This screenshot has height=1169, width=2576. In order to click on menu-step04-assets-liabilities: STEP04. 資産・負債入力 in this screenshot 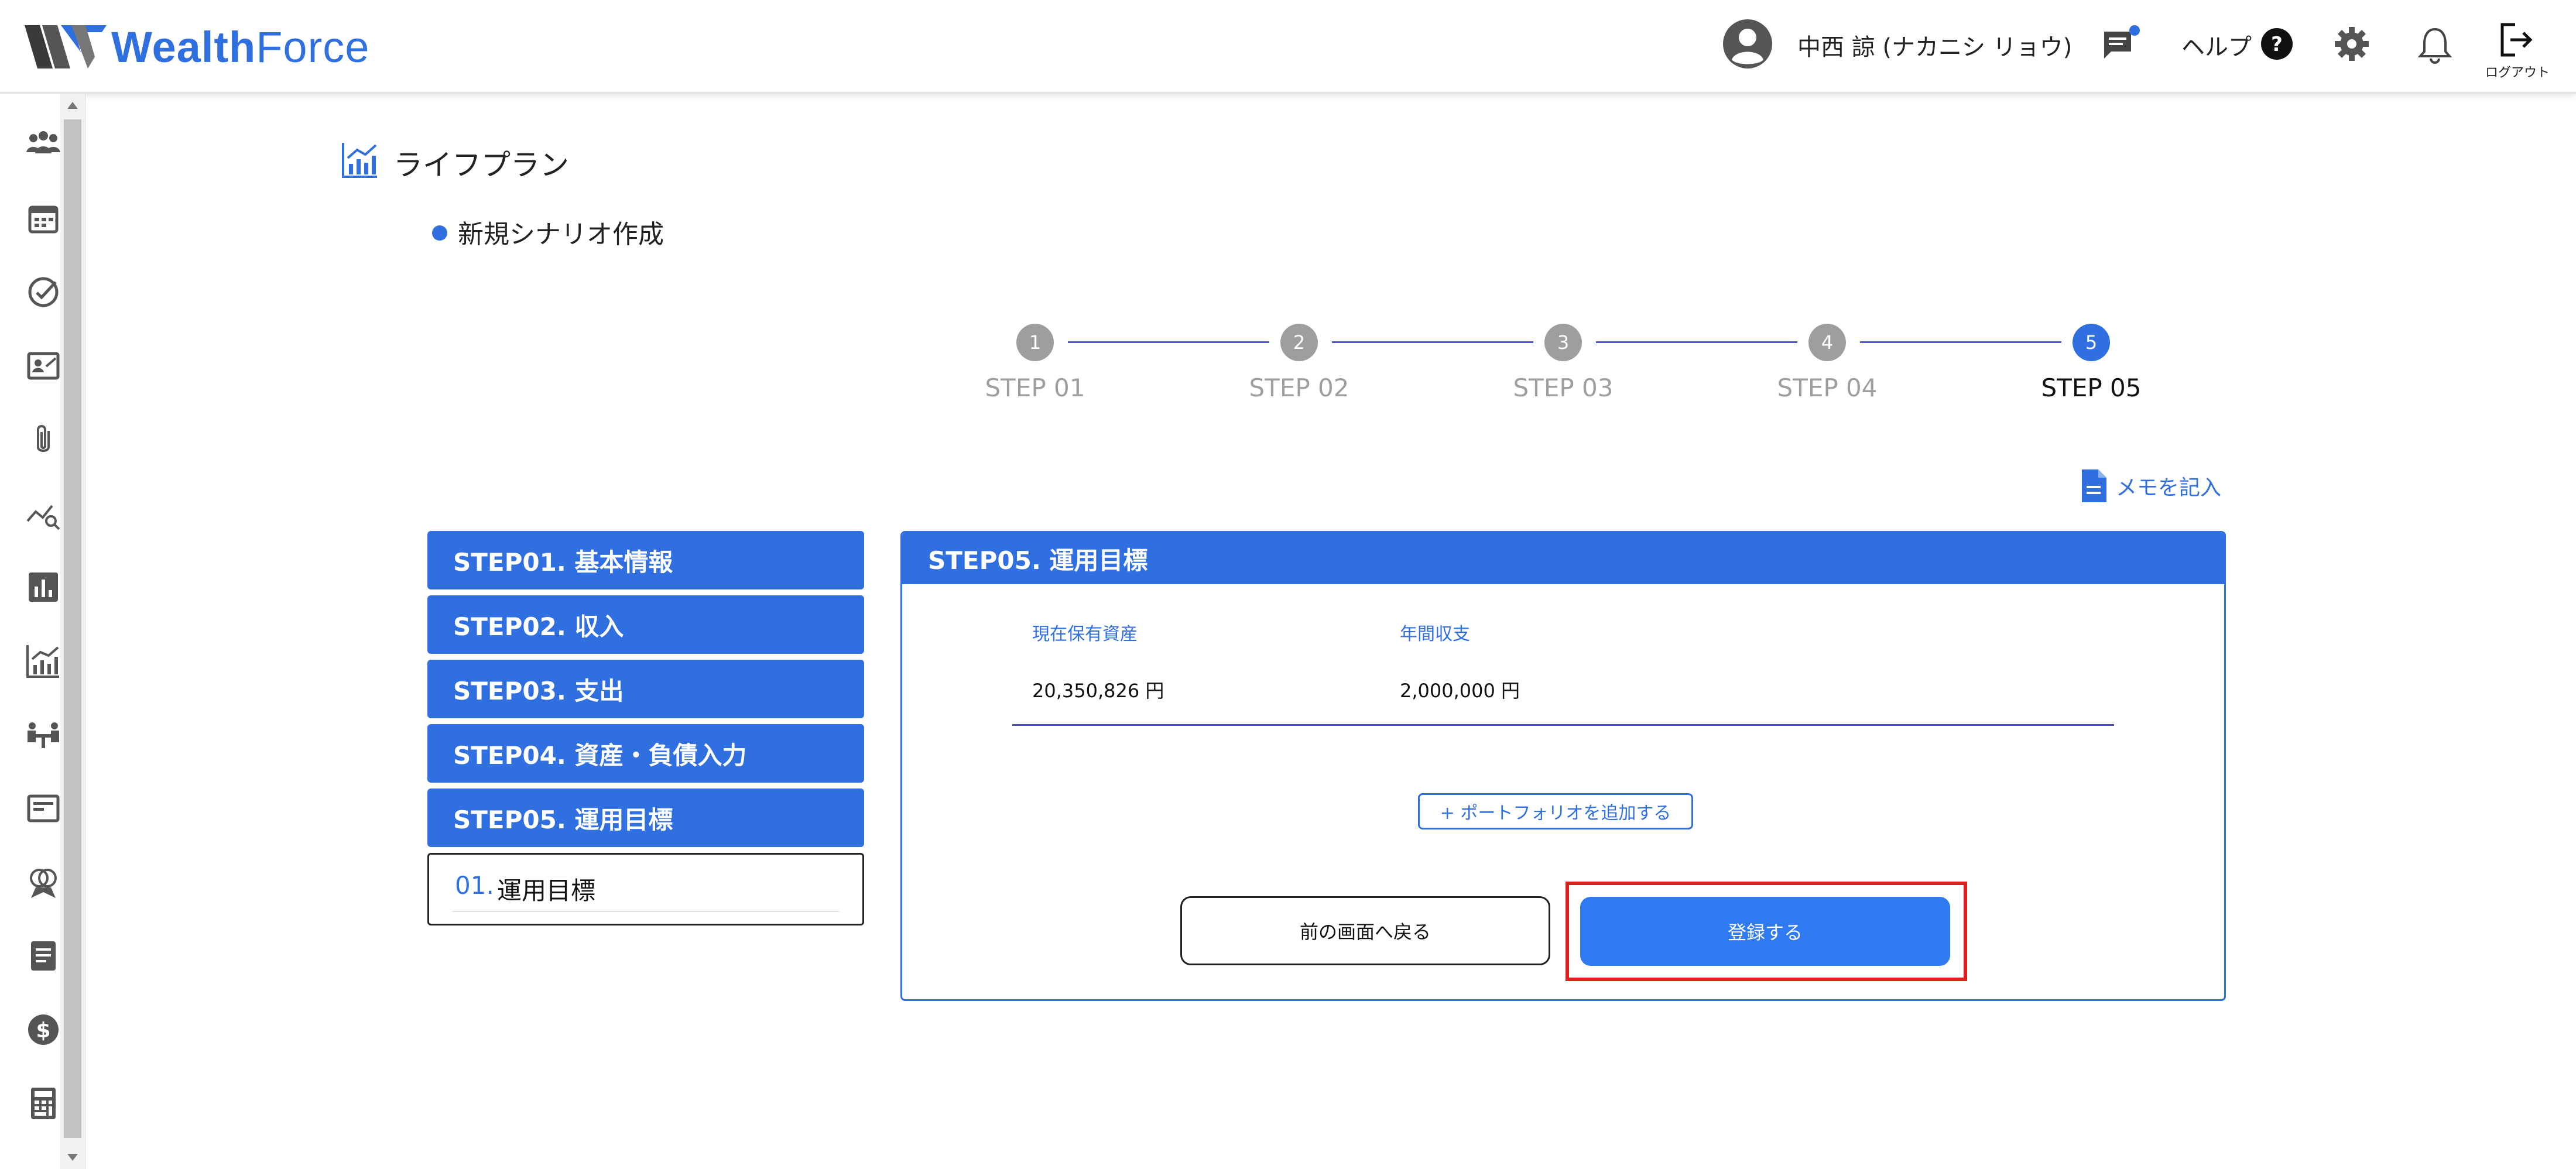, I will do `click(645, 753)`.